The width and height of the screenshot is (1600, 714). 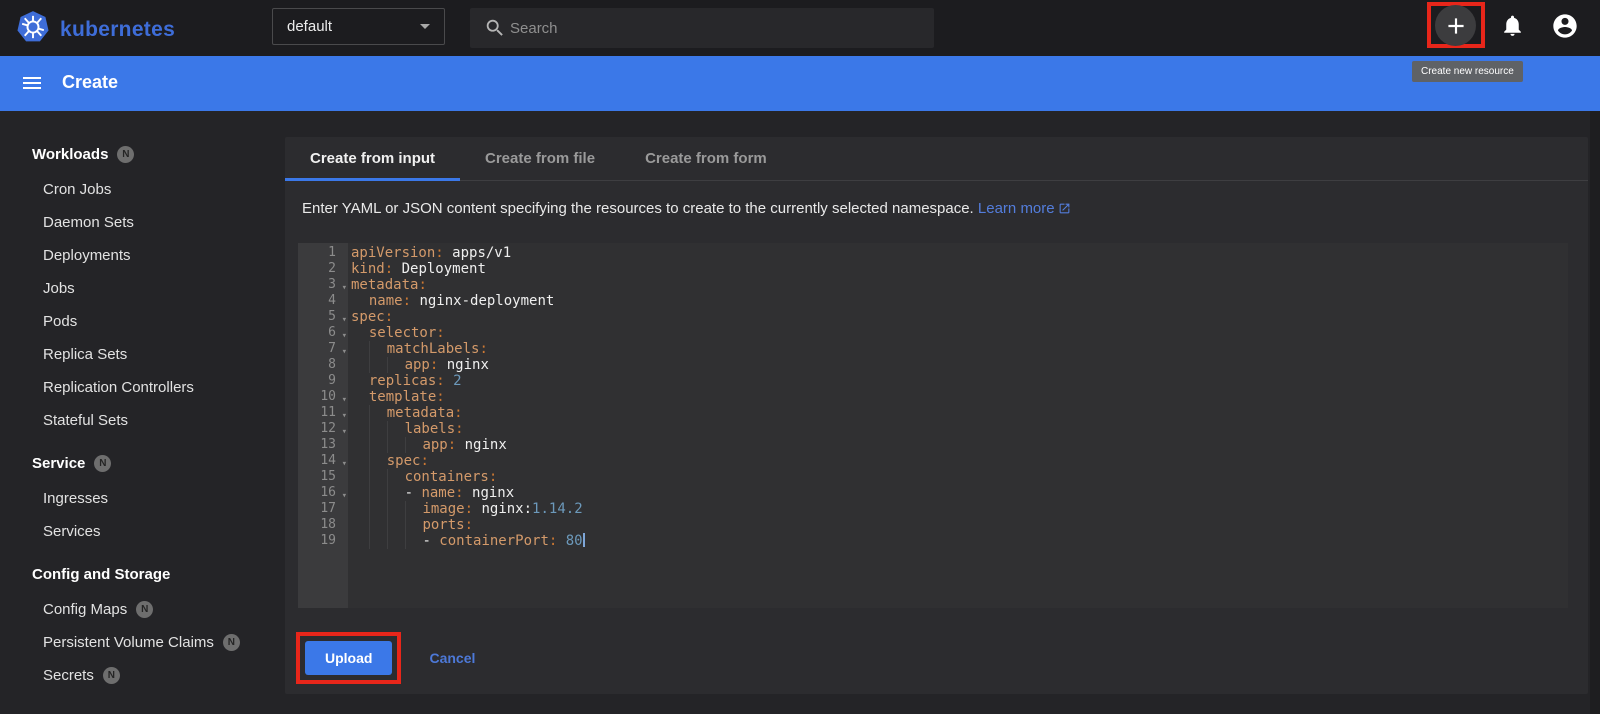 I want to click on sidebar-item-secrets: Secrets N, so click(x=138, y=675).